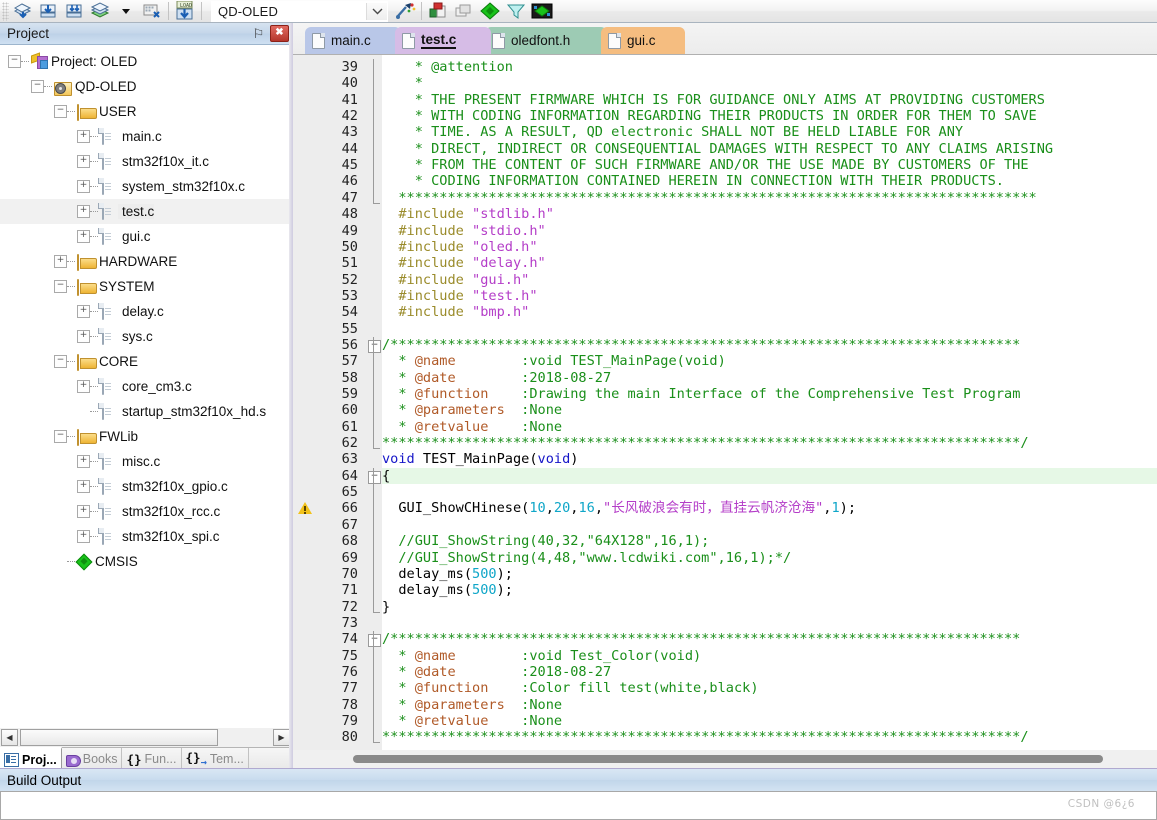 This screenshot has height=820, width=1157. What do you see at coordinates (769, 280) in the screenshot?
I see `code-line: #include "gui.h"` at bounding box center [769, 280].